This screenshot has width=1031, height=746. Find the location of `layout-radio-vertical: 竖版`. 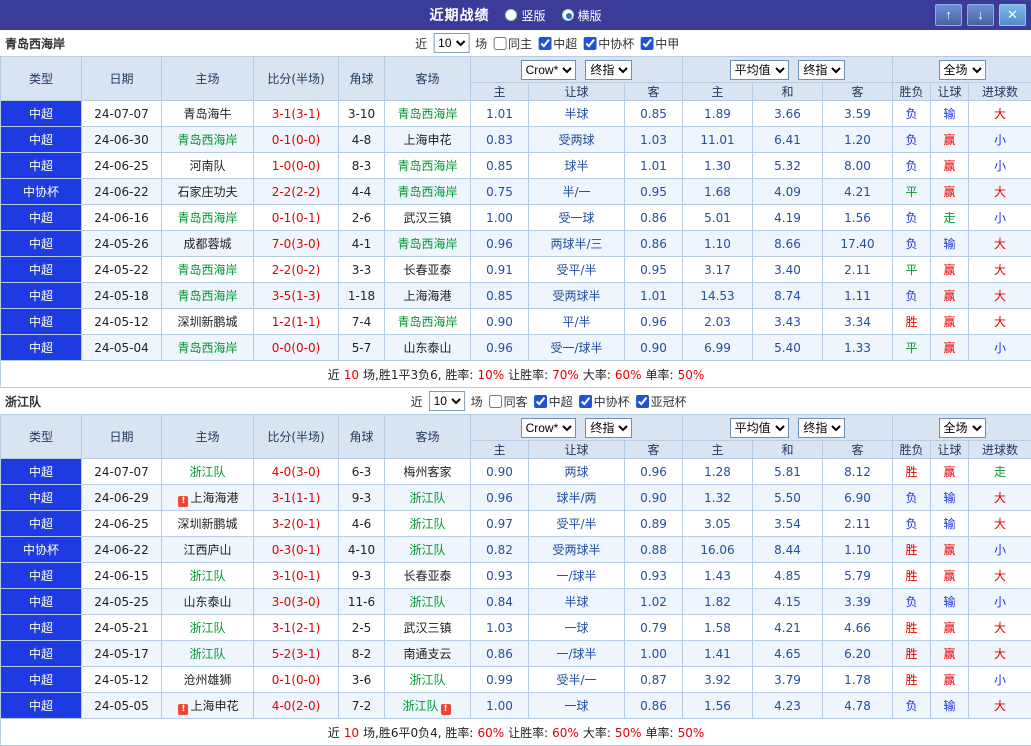

layout-radio-vertical: 竖版 is located at coordinates (525, 15).